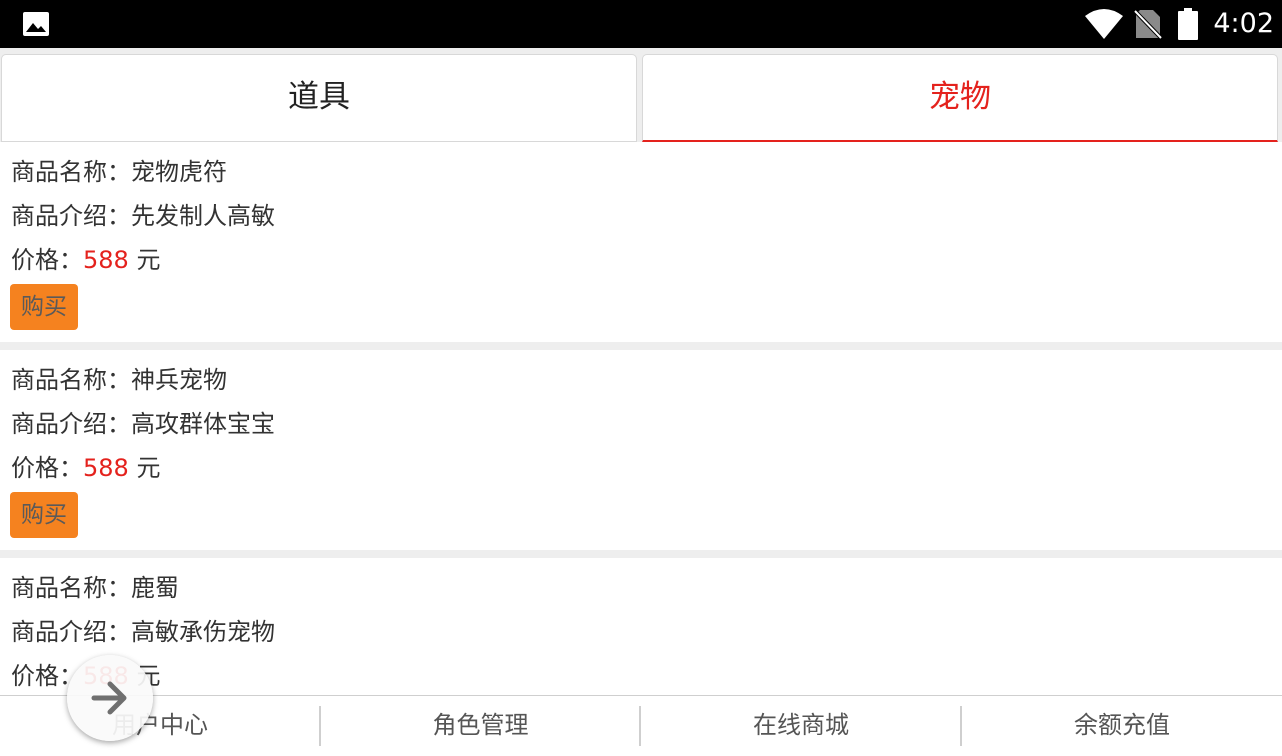 The height and width of the screenshot is (756, 1282). Describe the element at coordinates (1148, 24) in the screenshot. I see `no-sim-icon` at that location.